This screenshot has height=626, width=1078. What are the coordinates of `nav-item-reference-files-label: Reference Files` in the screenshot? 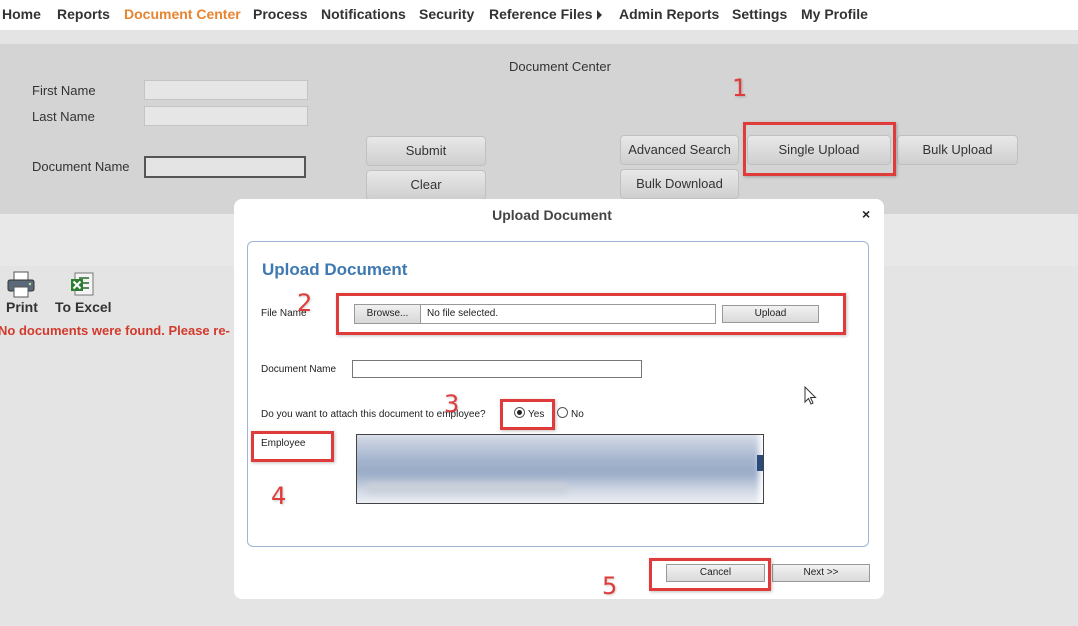 It's located at (541, 14).